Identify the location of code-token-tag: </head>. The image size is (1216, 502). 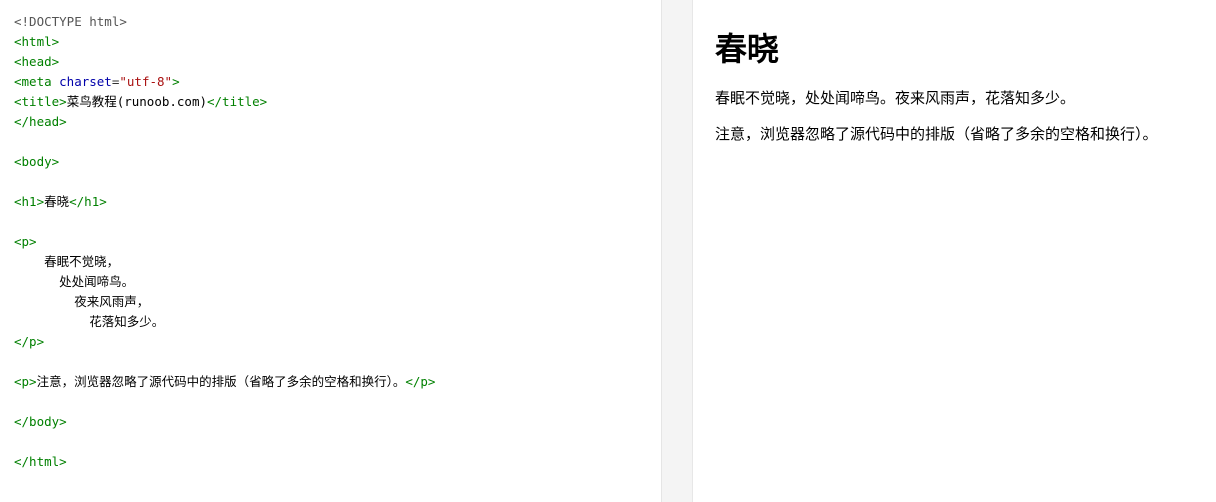
(40, 121).